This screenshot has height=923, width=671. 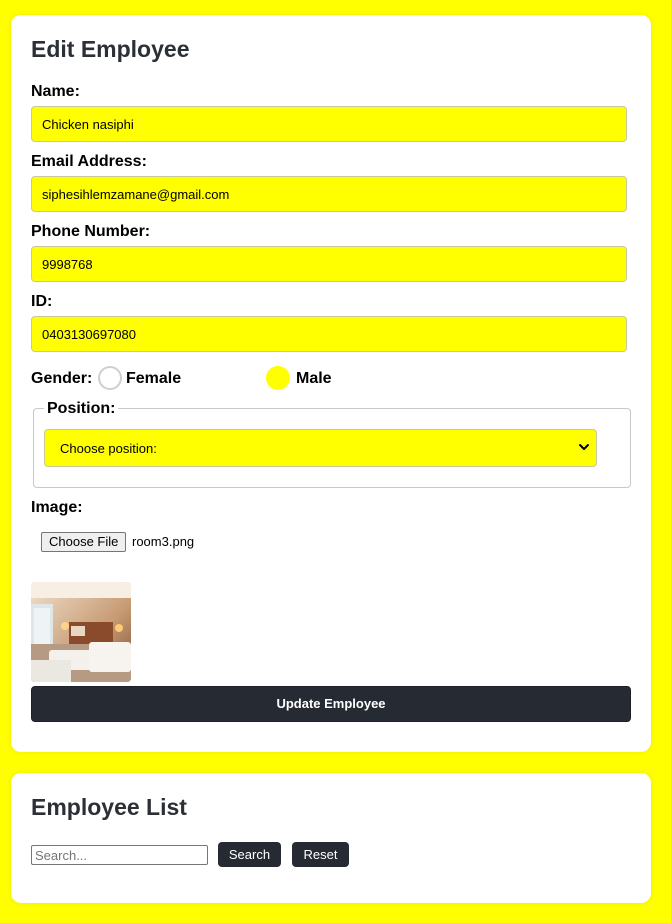 I want to click on image-label: Image:, so click(x=57, y=507).